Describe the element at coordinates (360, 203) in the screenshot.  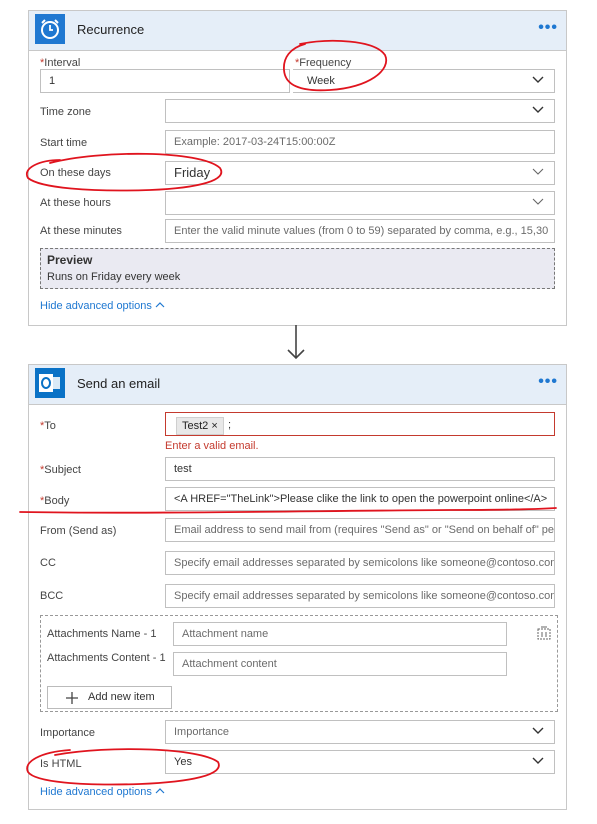
I see `hours-select` at that location.